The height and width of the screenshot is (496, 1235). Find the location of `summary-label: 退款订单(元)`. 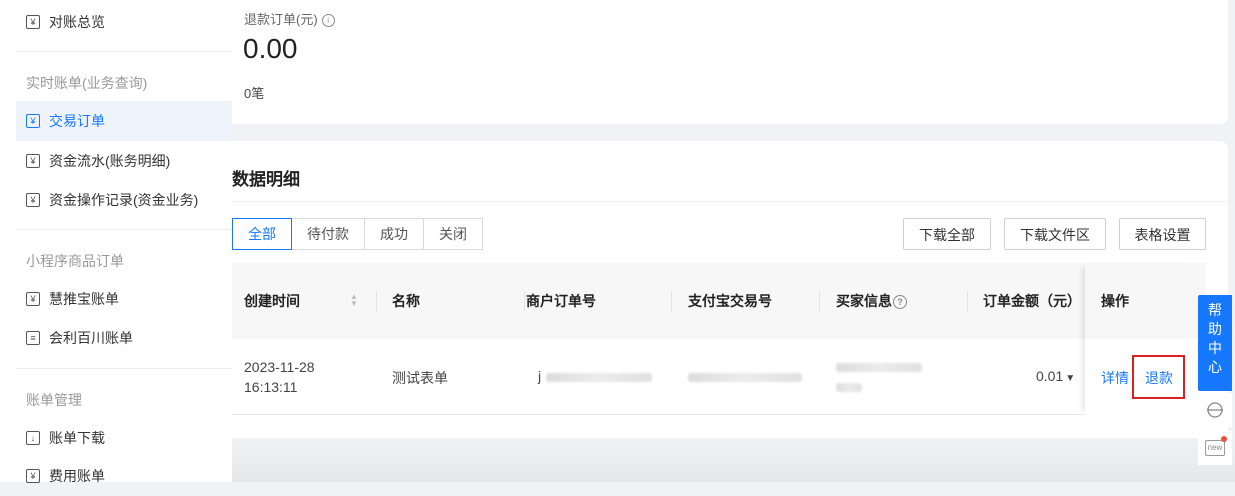

summary-label: 退款订单(元) is located at coordinates (281, 19).